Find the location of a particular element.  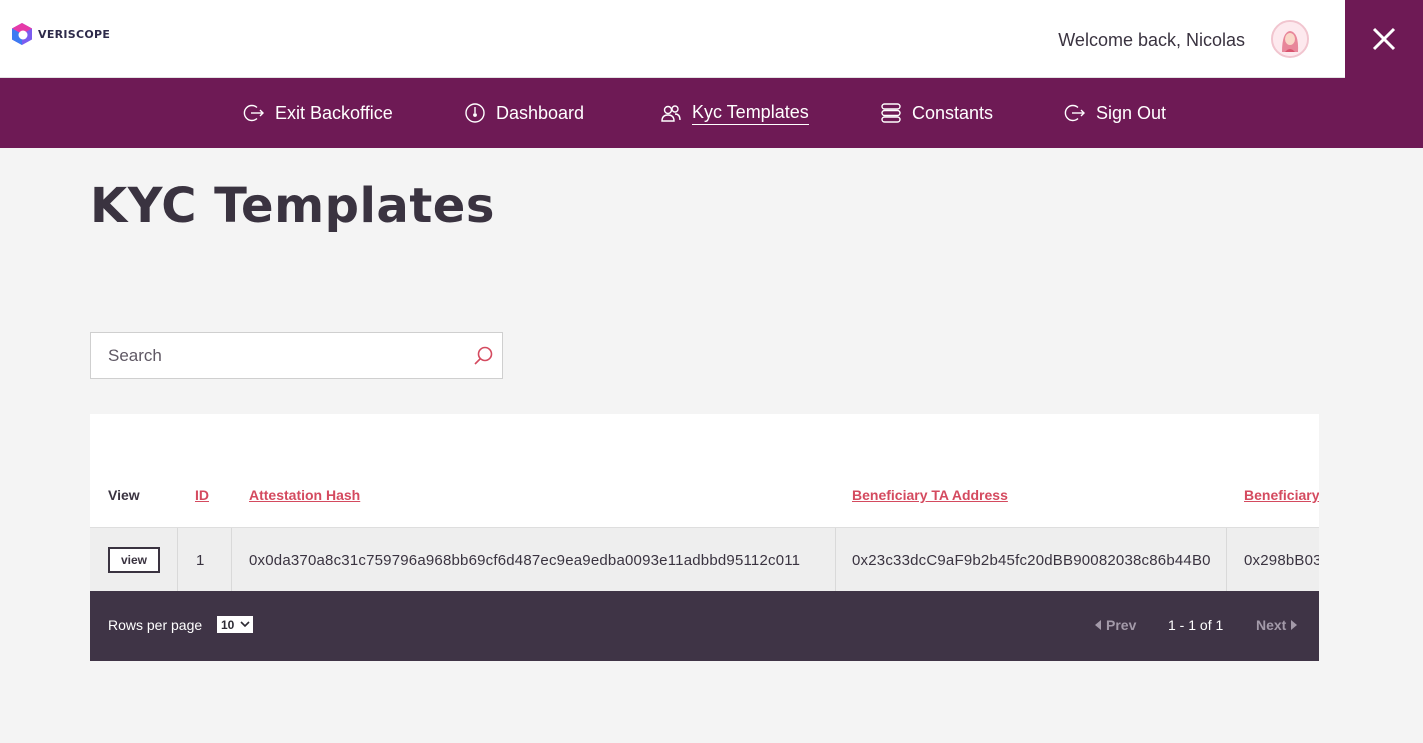

column-header-beneficiary: Beneficiary is located at coordinates (1281, 495).